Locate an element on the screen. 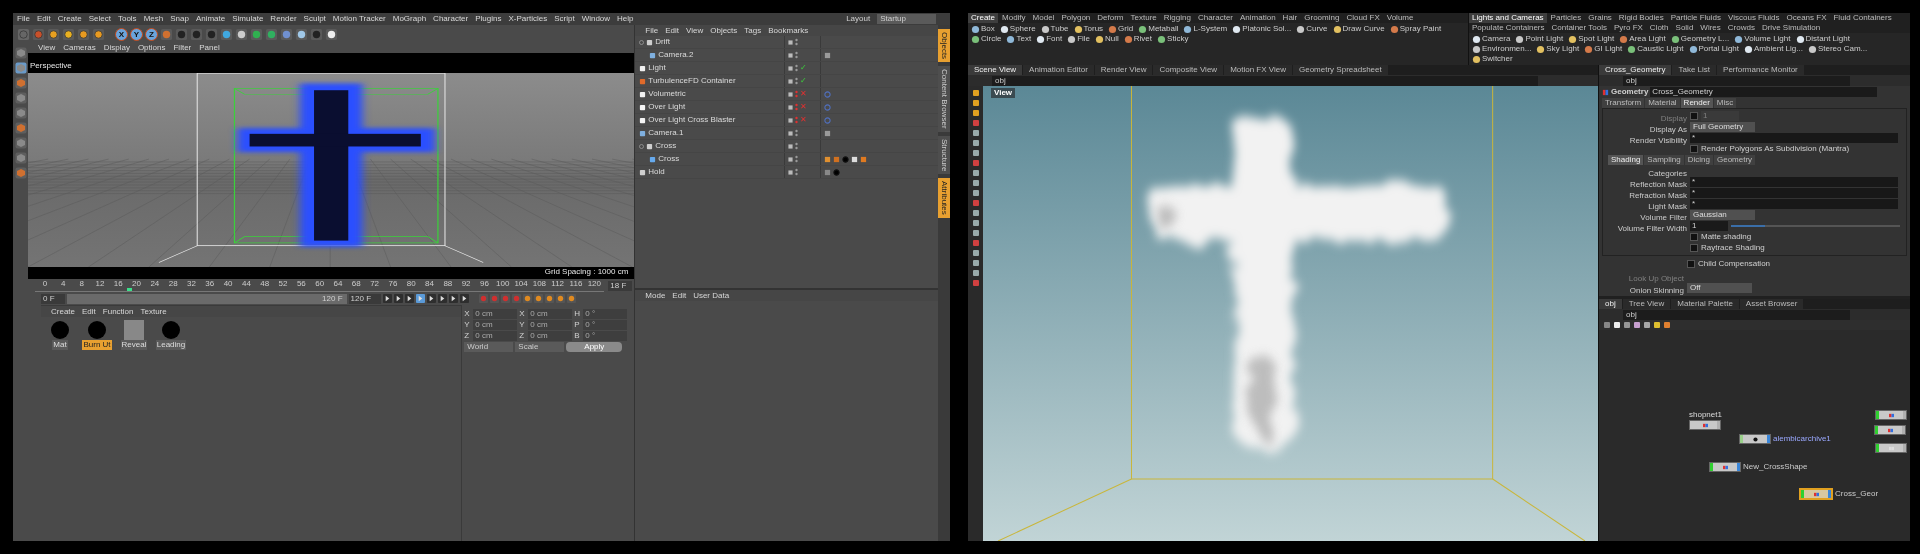  parameter-tab: Misc is located at coordinates (1725, 103).